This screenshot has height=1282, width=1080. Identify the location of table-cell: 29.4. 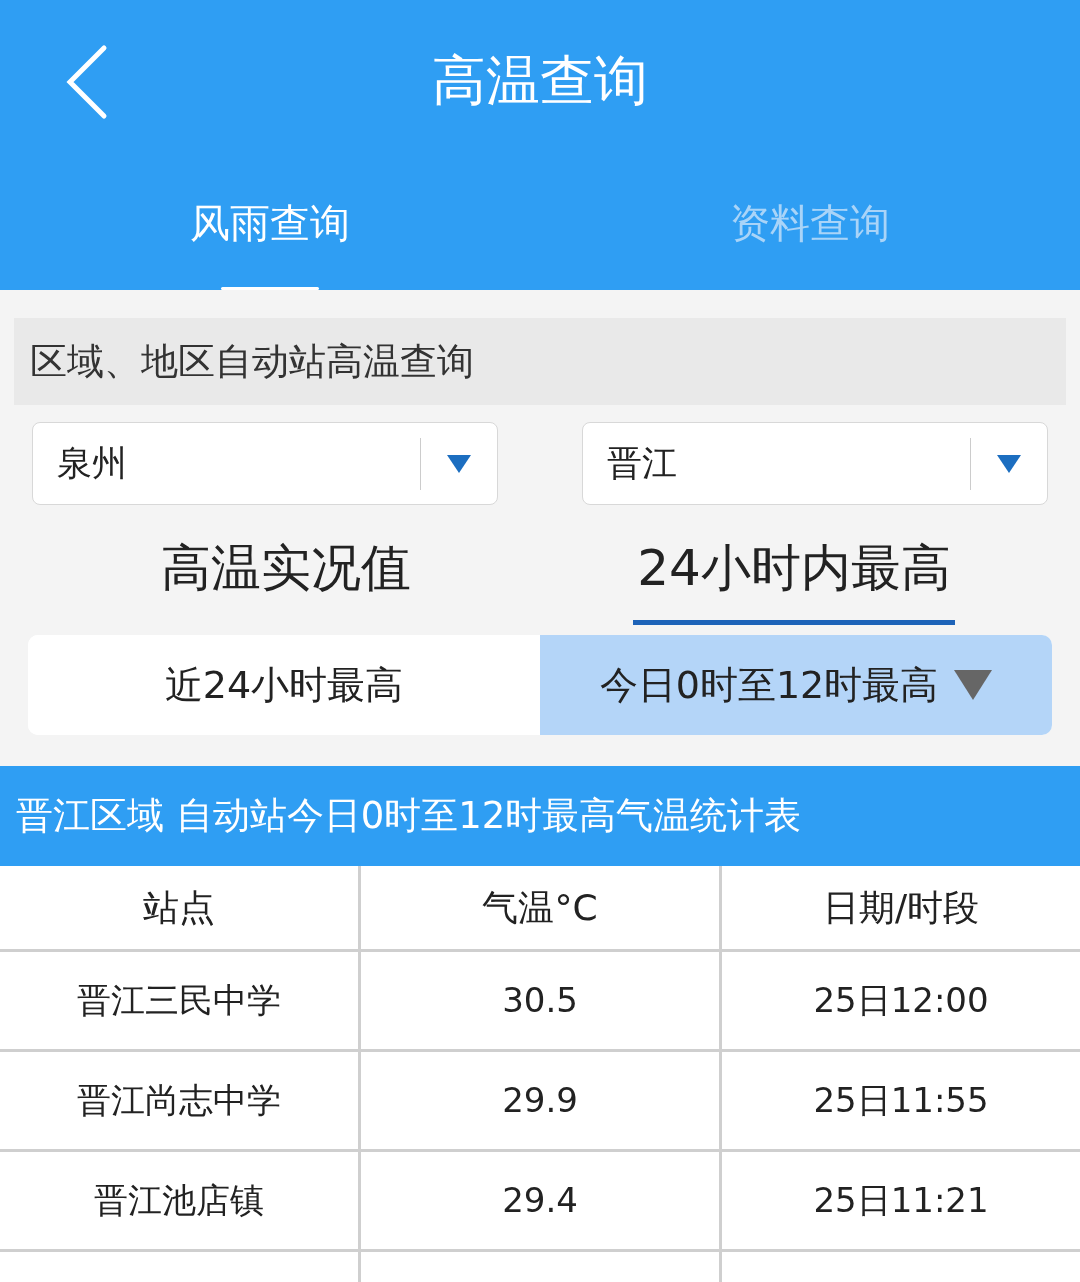
(541, 1200).